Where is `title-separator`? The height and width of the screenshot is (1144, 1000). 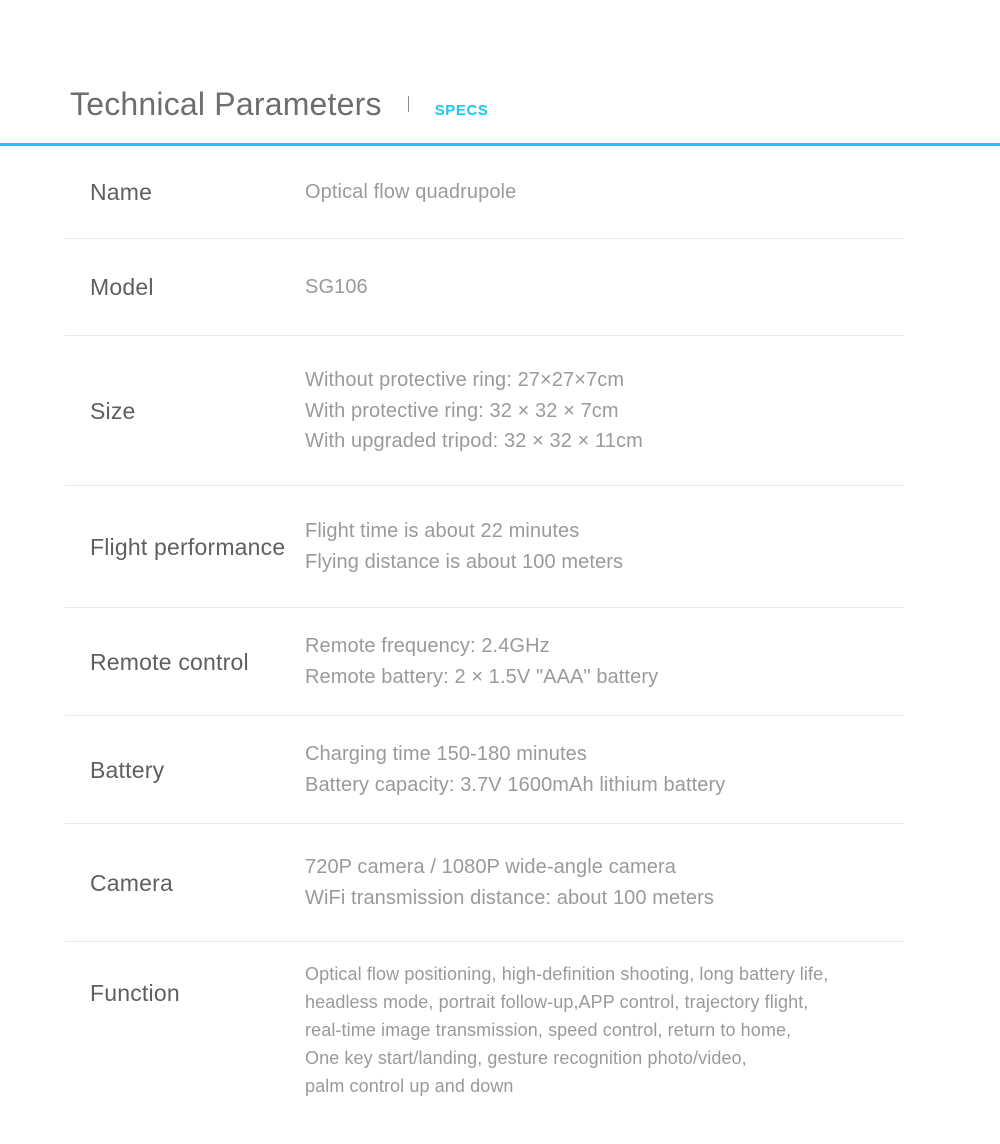
title-separator is located at coordinates (408, 104).